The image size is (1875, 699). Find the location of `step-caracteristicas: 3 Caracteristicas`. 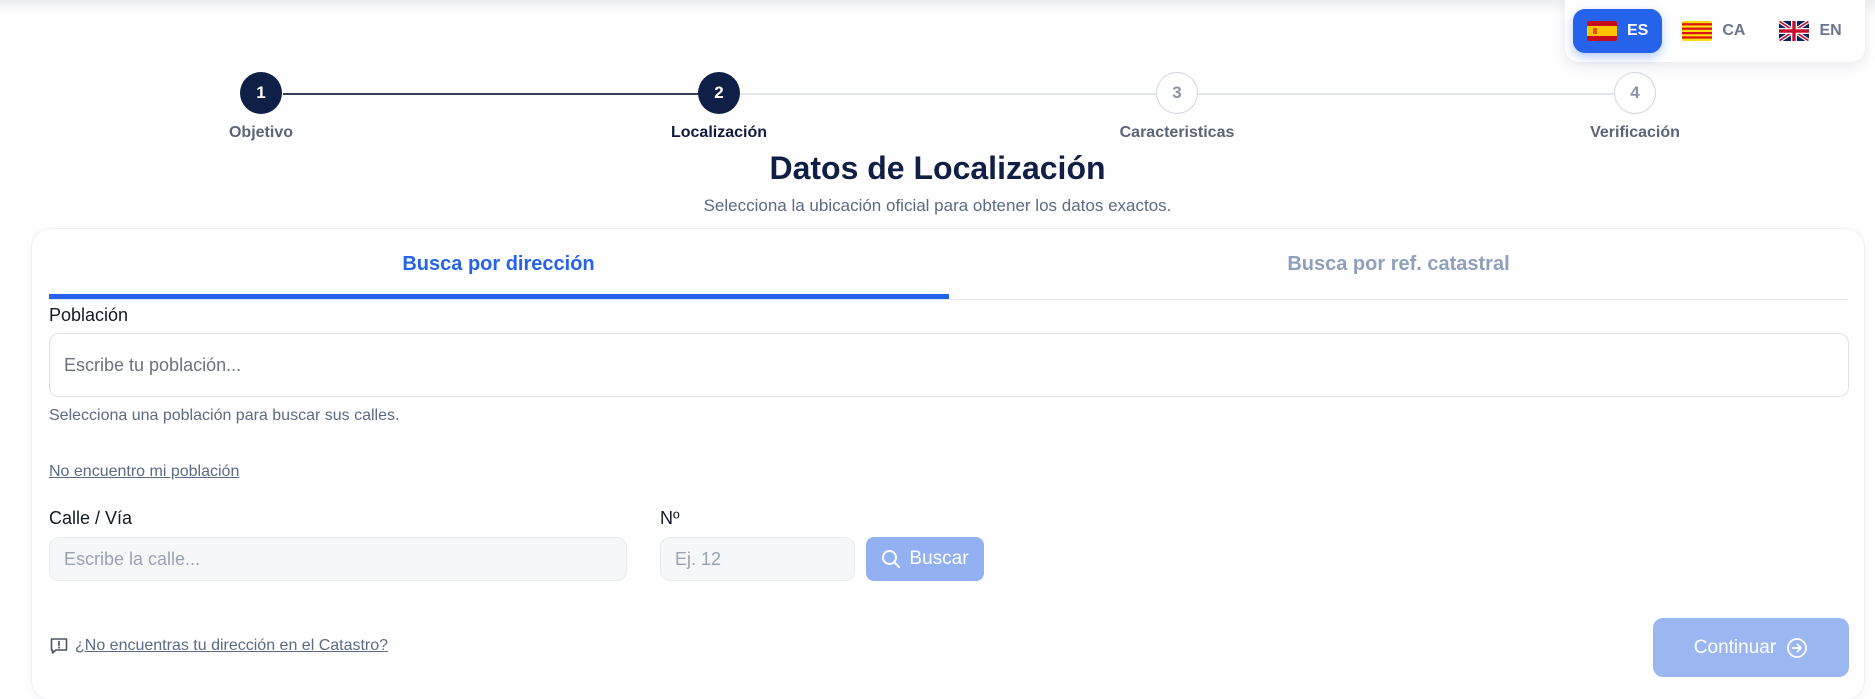

step-caracteristicas: 3 Caracteristicas is located at coordinates (1177, 107).